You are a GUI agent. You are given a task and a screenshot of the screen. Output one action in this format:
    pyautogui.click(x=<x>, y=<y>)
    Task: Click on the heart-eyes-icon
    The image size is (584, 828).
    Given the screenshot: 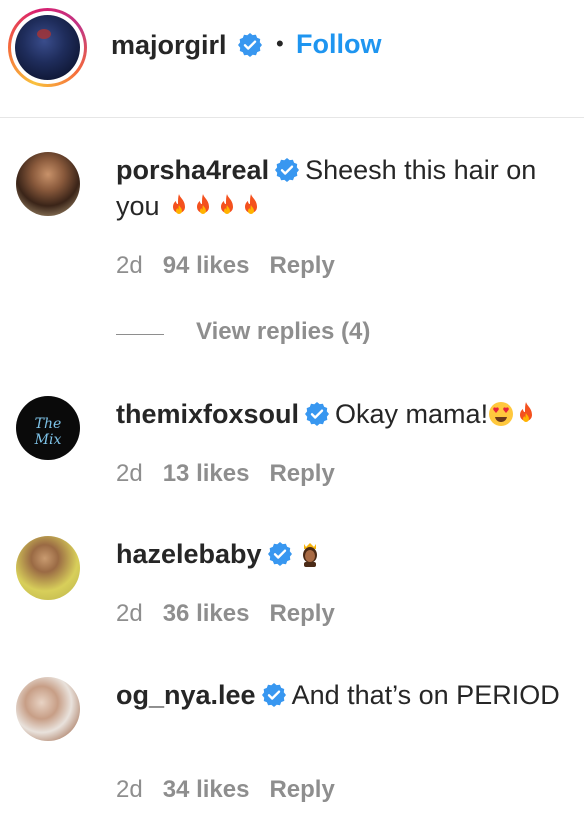 What is the action you would take?
    pyautogui.click(x=501, y=418)
    